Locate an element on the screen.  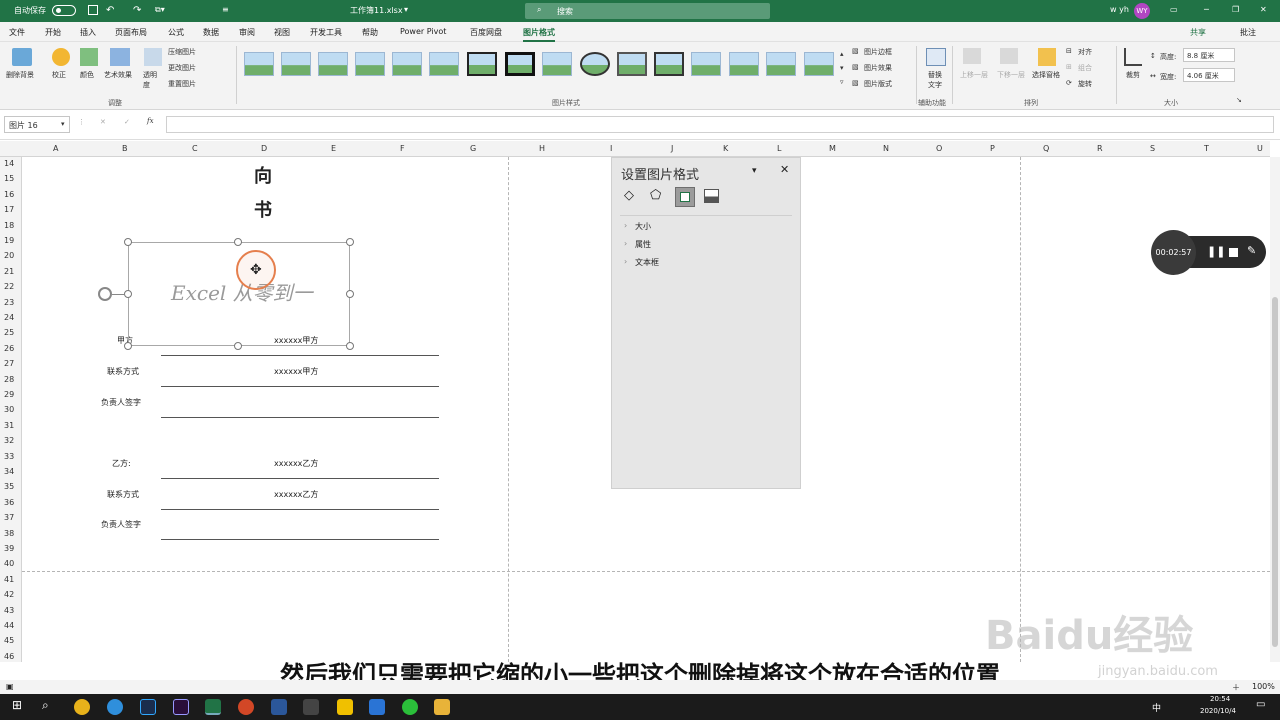
bring-forward-icon is located at coordinates (972, 56).